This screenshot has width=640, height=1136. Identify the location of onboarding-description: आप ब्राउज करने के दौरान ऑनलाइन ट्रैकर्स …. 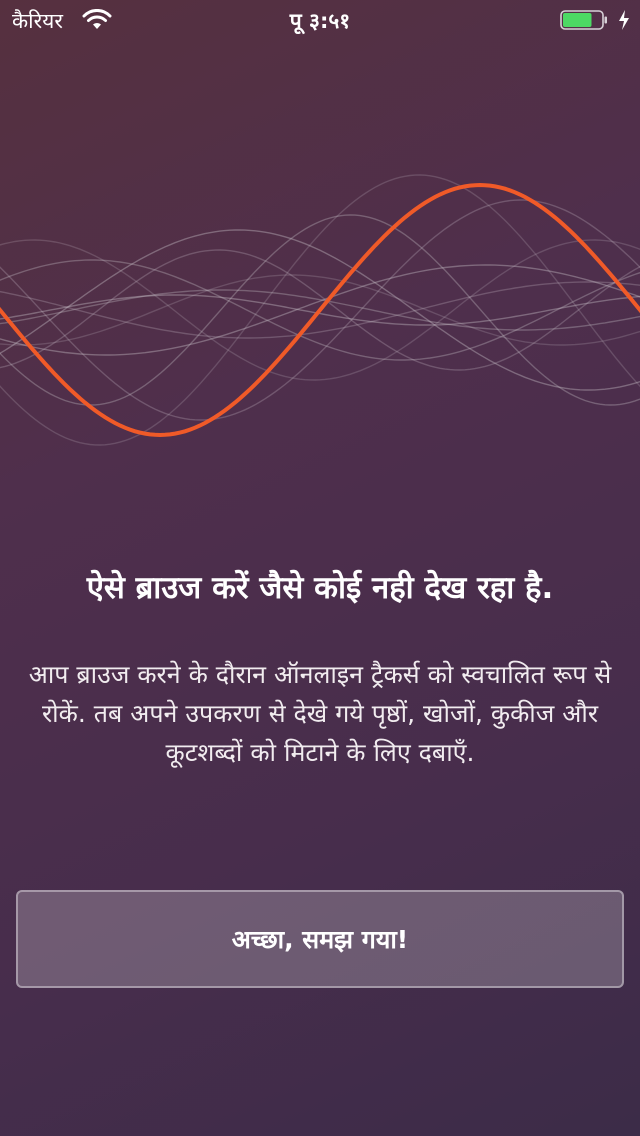
(320, 713).